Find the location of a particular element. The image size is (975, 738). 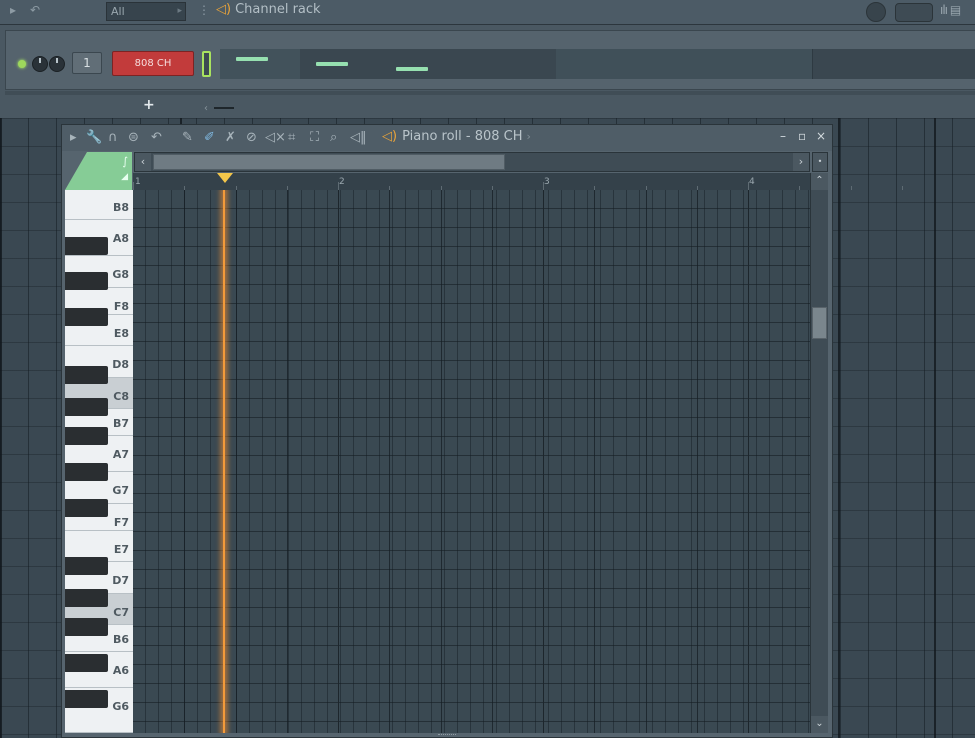

channel-filter-select: All ▸ is located at coordinates (146, 11).